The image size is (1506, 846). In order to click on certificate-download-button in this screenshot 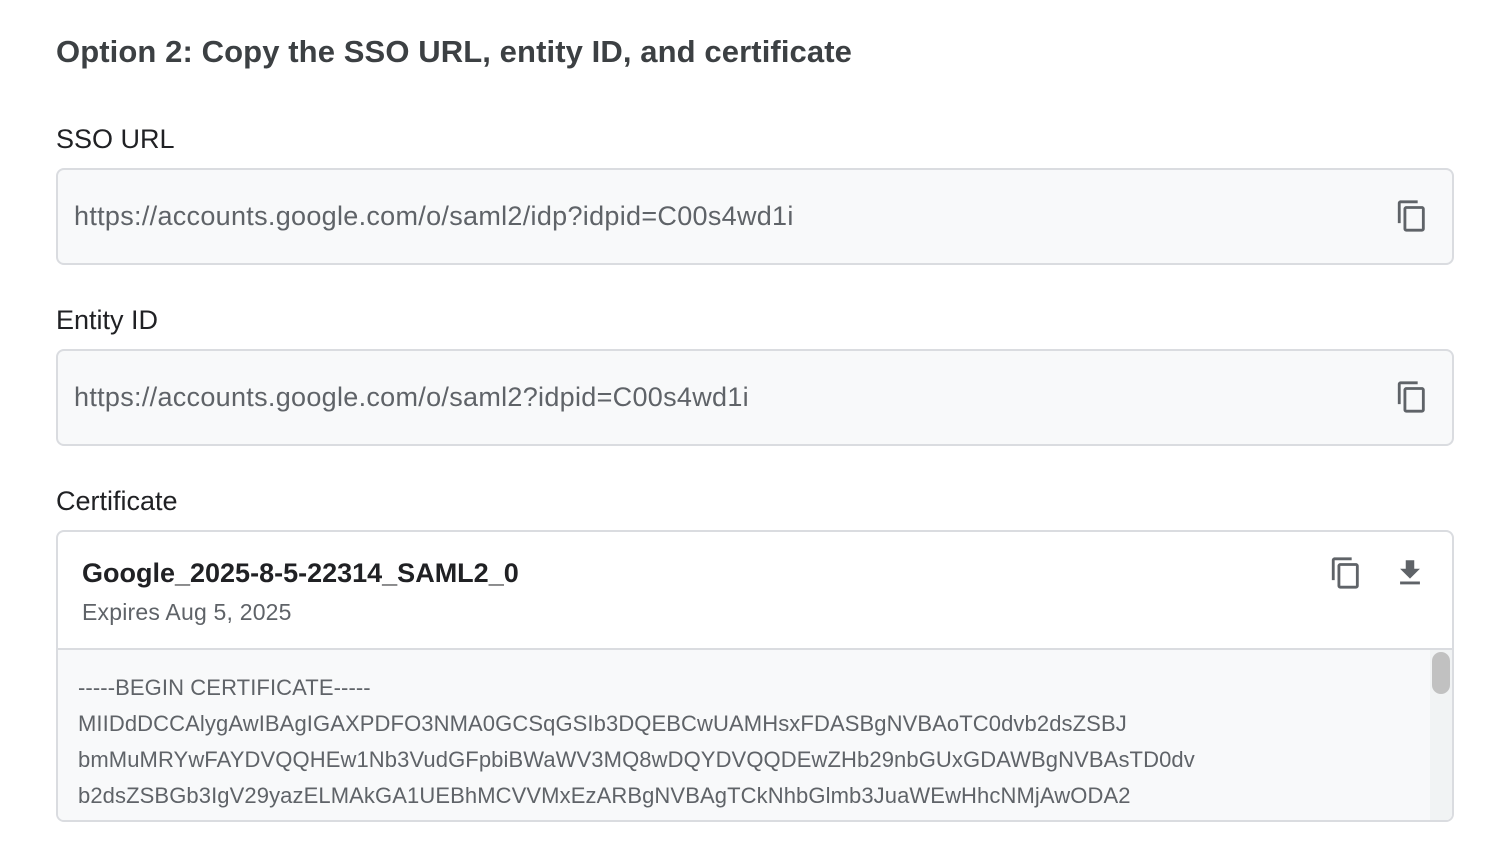, I will do `click(1410, 573)`.